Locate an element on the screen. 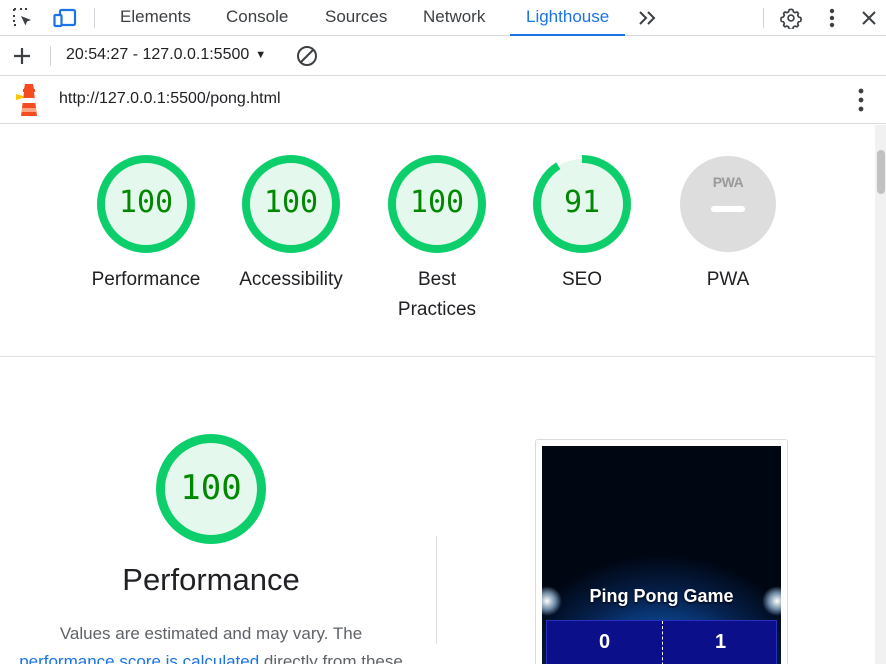 This screenshot has width=886, height=664. final-screenshot: Ping Pong Game 0 1 is located at coordinates (661, 551).